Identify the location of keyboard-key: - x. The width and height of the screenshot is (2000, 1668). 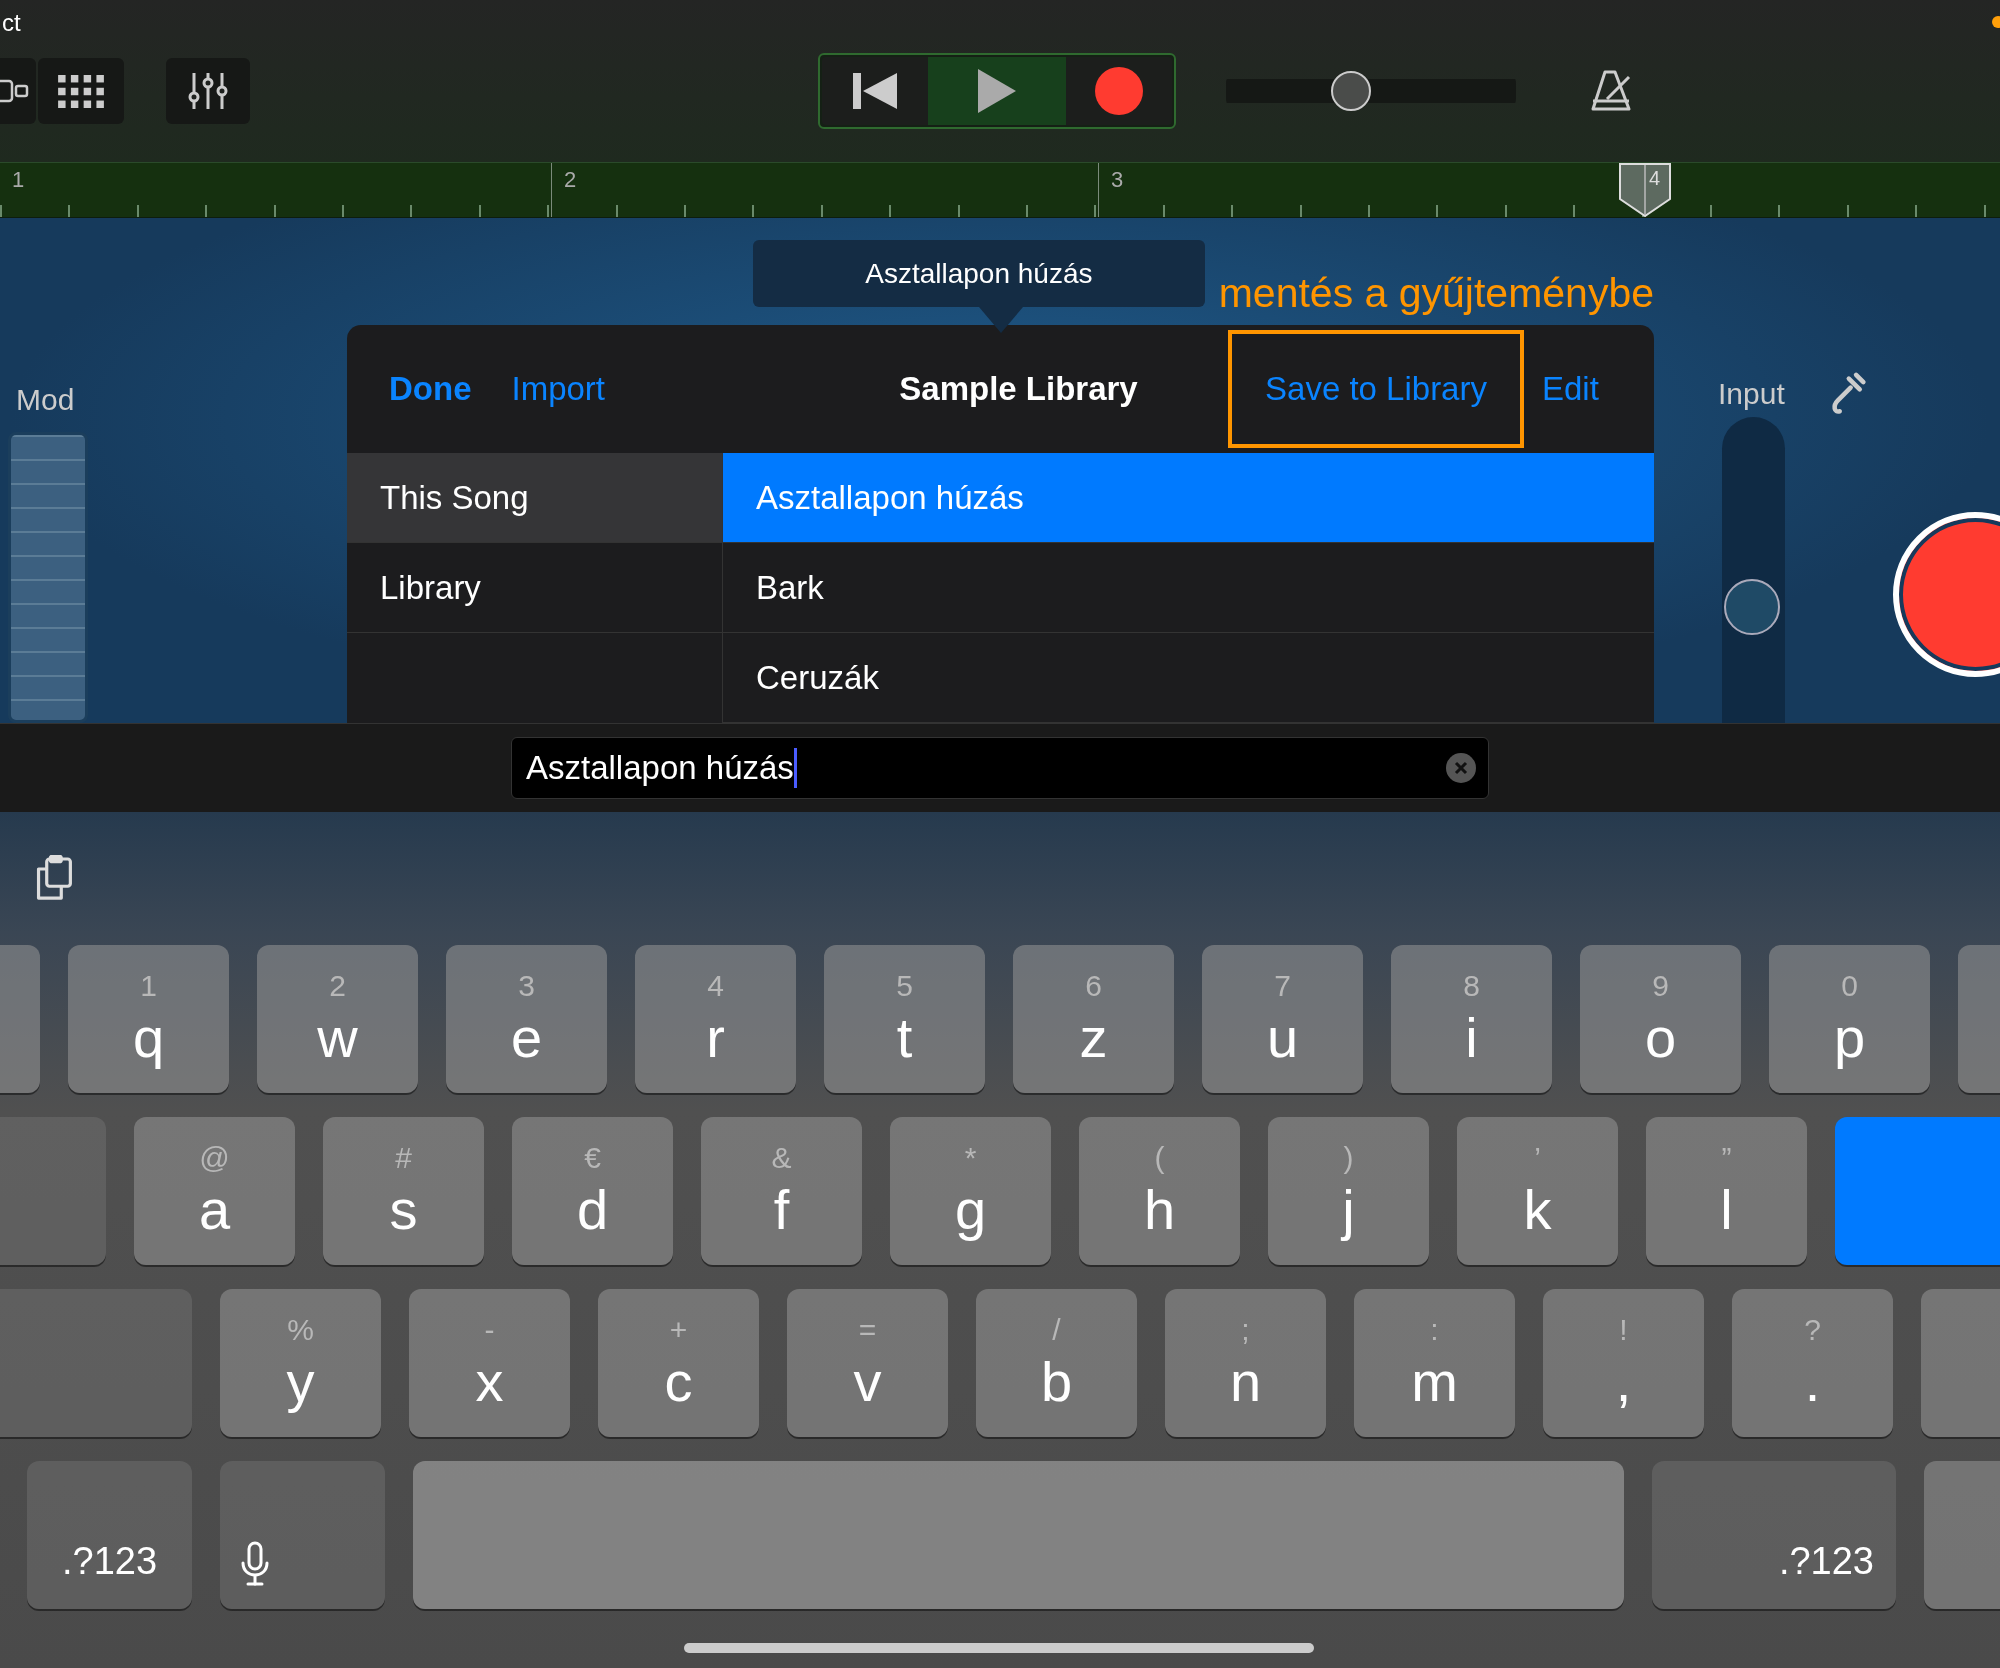
(489, 1363).